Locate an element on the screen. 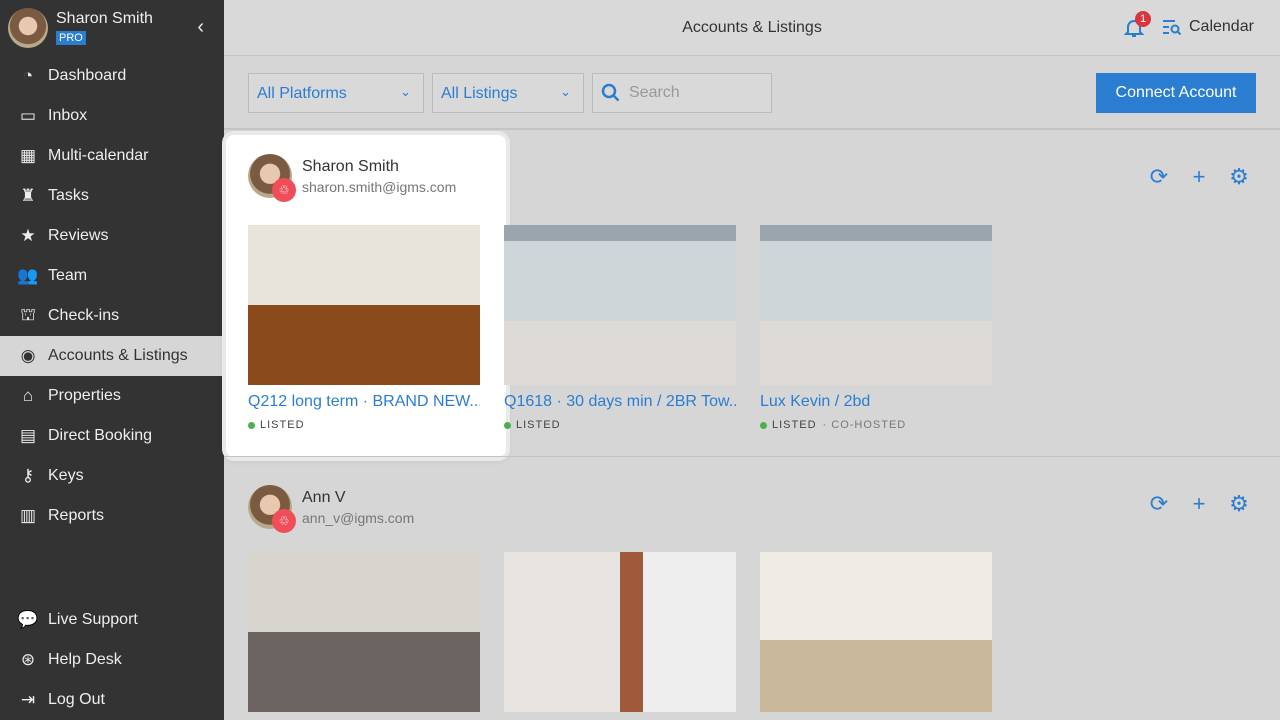  sidebar-item-inbox: ▭ Inbox is located at coordinates (112, 116).